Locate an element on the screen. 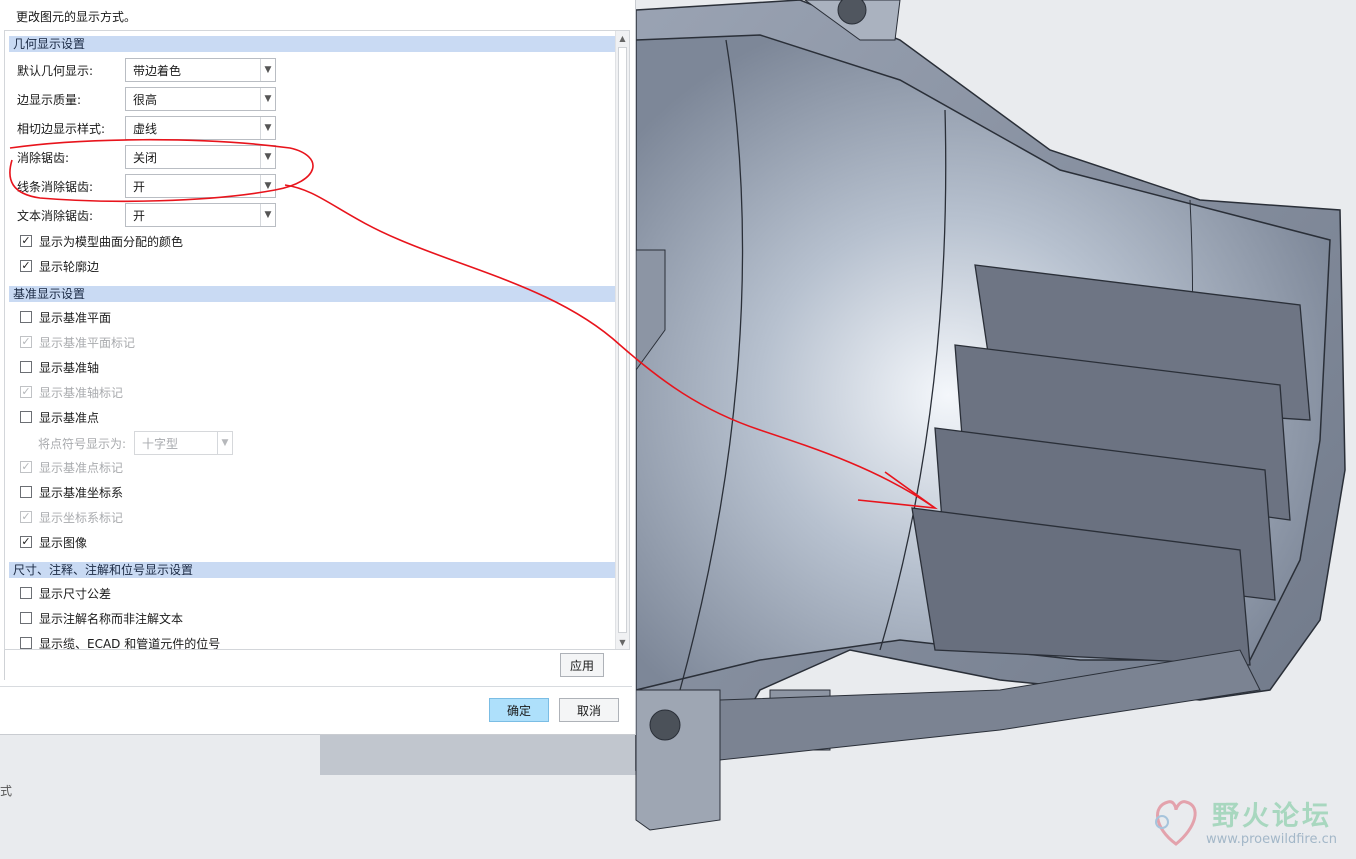  checkbox-silhouette-edges: ✓ 显示轮廓边 is located at coordinates (59, 266).